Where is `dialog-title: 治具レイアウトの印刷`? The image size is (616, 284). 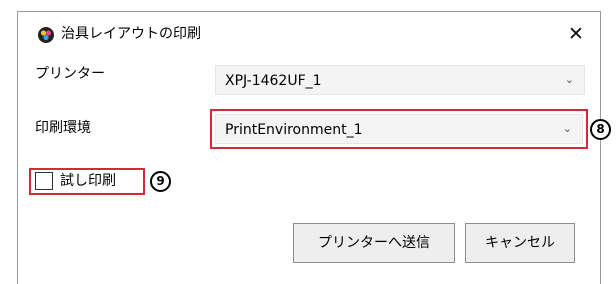 dialog-title: 治具レイアウトの印刷 is located at coordinates (131, 34).